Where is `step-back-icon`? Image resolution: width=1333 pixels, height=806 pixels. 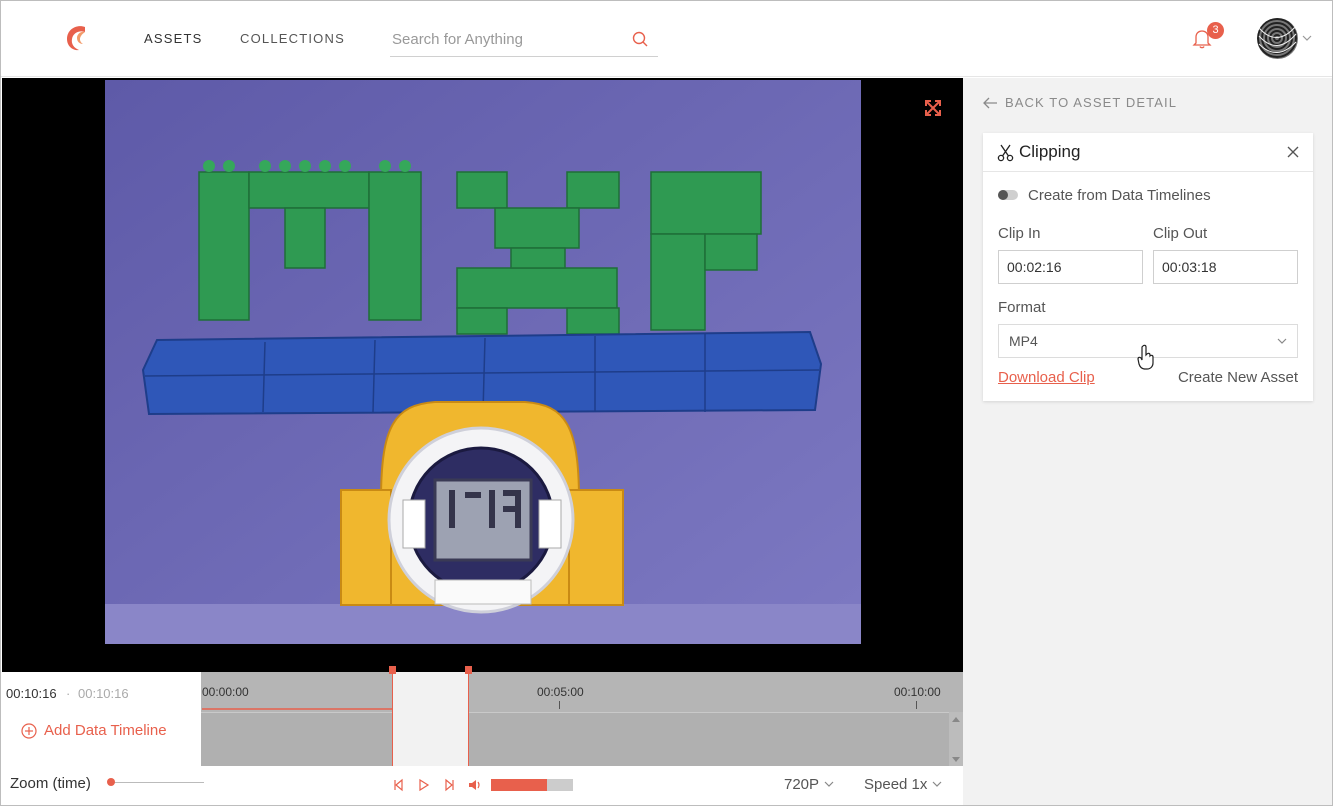 step-back-icon is located at coordinates (399, 785).